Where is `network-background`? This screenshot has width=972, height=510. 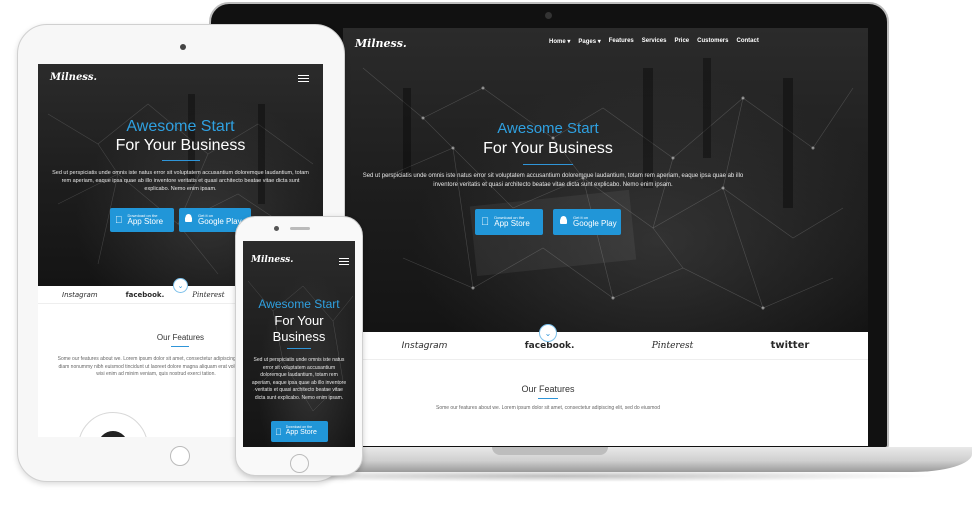 network-background is located at coordinates (300, 346).